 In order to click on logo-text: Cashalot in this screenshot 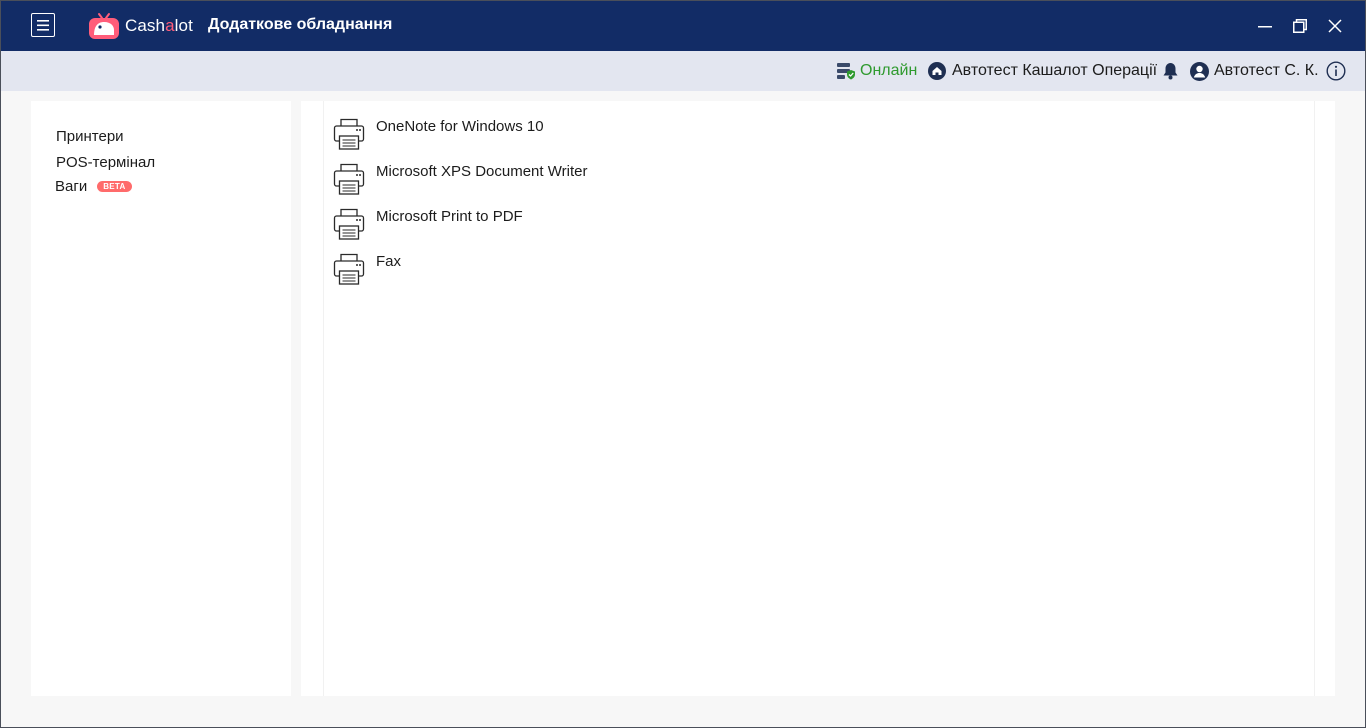, I will do `click(159, 25)`.